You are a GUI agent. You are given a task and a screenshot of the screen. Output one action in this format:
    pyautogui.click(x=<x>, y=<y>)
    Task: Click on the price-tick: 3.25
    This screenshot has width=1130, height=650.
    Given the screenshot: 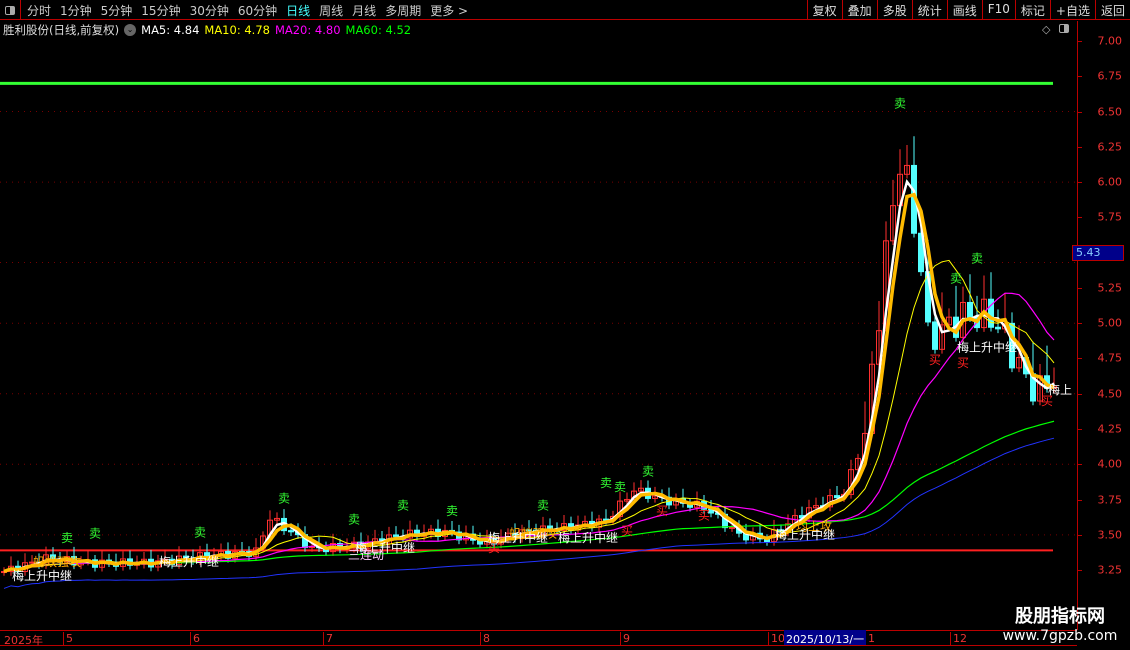 What is the action you would take?
    pyautogui.click(x=1110, y=570)
    